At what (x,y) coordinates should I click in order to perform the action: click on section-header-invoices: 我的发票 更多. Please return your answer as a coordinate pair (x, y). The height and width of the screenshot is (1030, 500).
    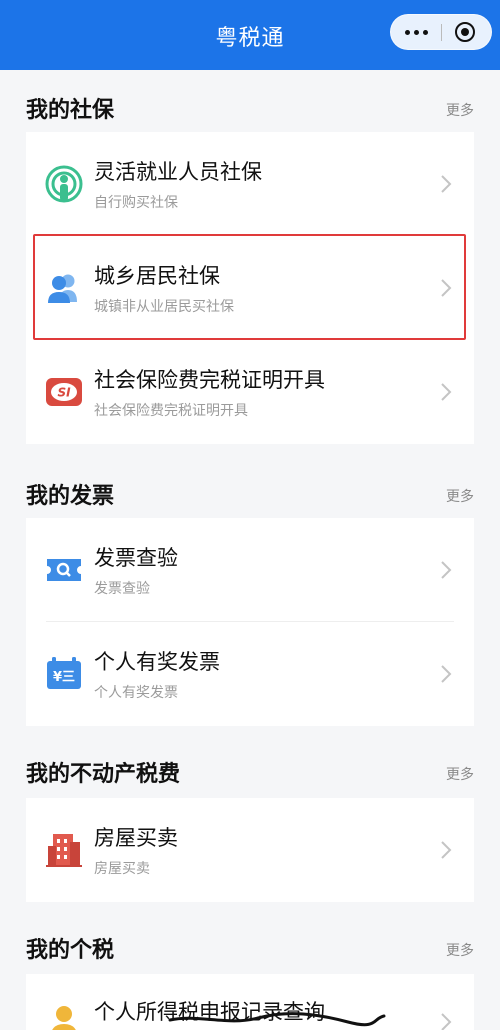
    Looking at the image, I should click on (250, 494).